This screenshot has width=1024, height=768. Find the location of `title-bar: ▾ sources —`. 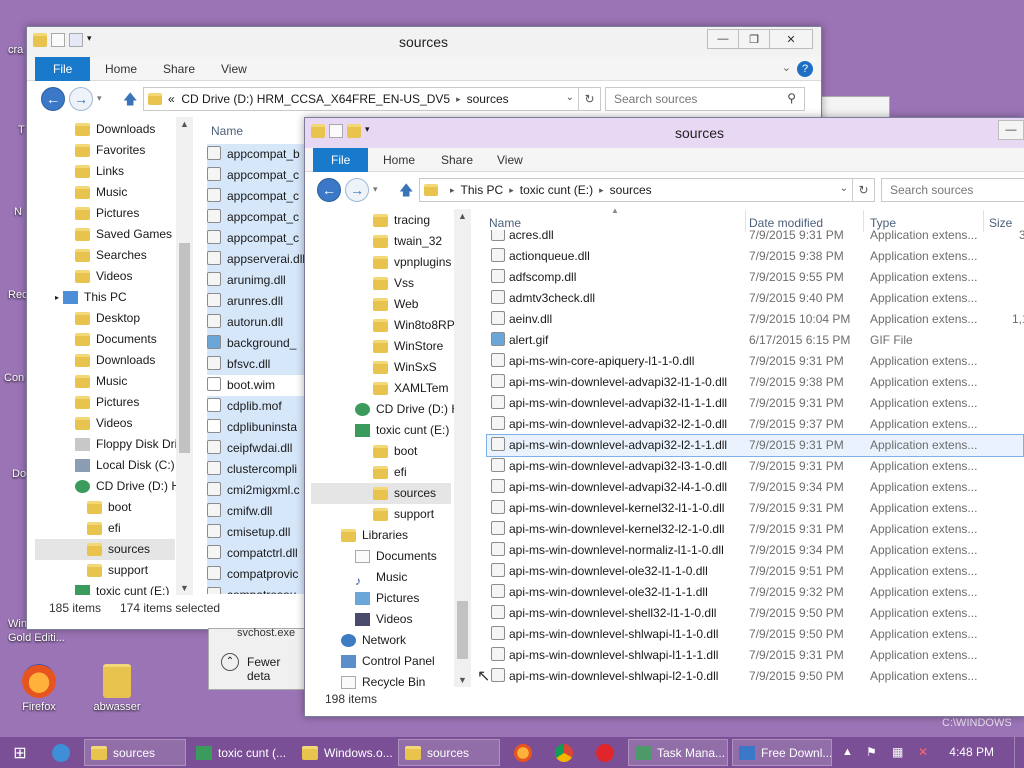

title-bar: ▾ sources — is located at coordinates (664, 133).